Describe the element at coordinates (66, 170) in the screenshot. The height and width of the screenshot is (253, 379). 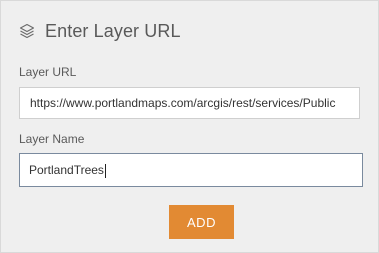
I see `layer-name-value: PortlandTrees` at that location.